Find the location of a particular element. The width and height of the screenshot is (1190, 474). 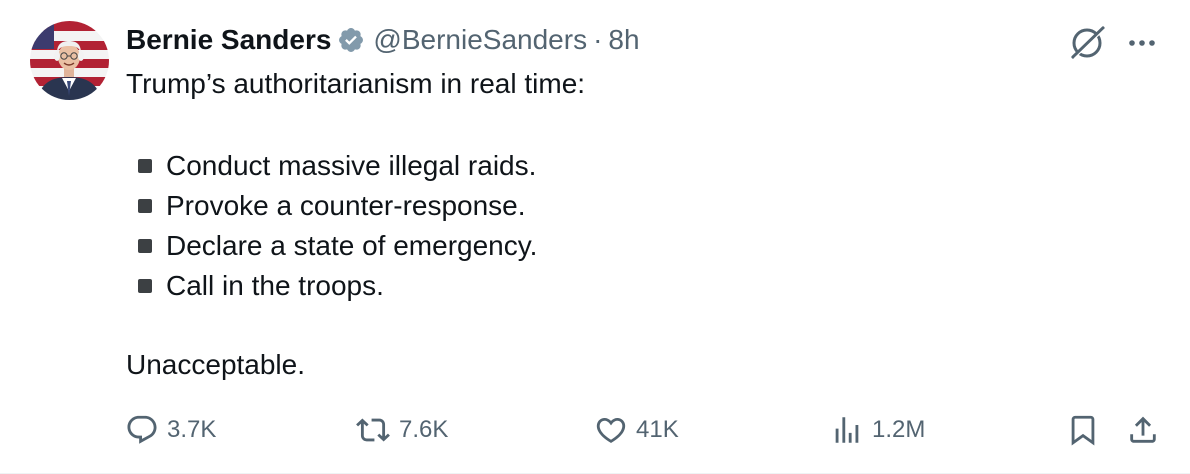

avatar is located at coordinates (69, 60).